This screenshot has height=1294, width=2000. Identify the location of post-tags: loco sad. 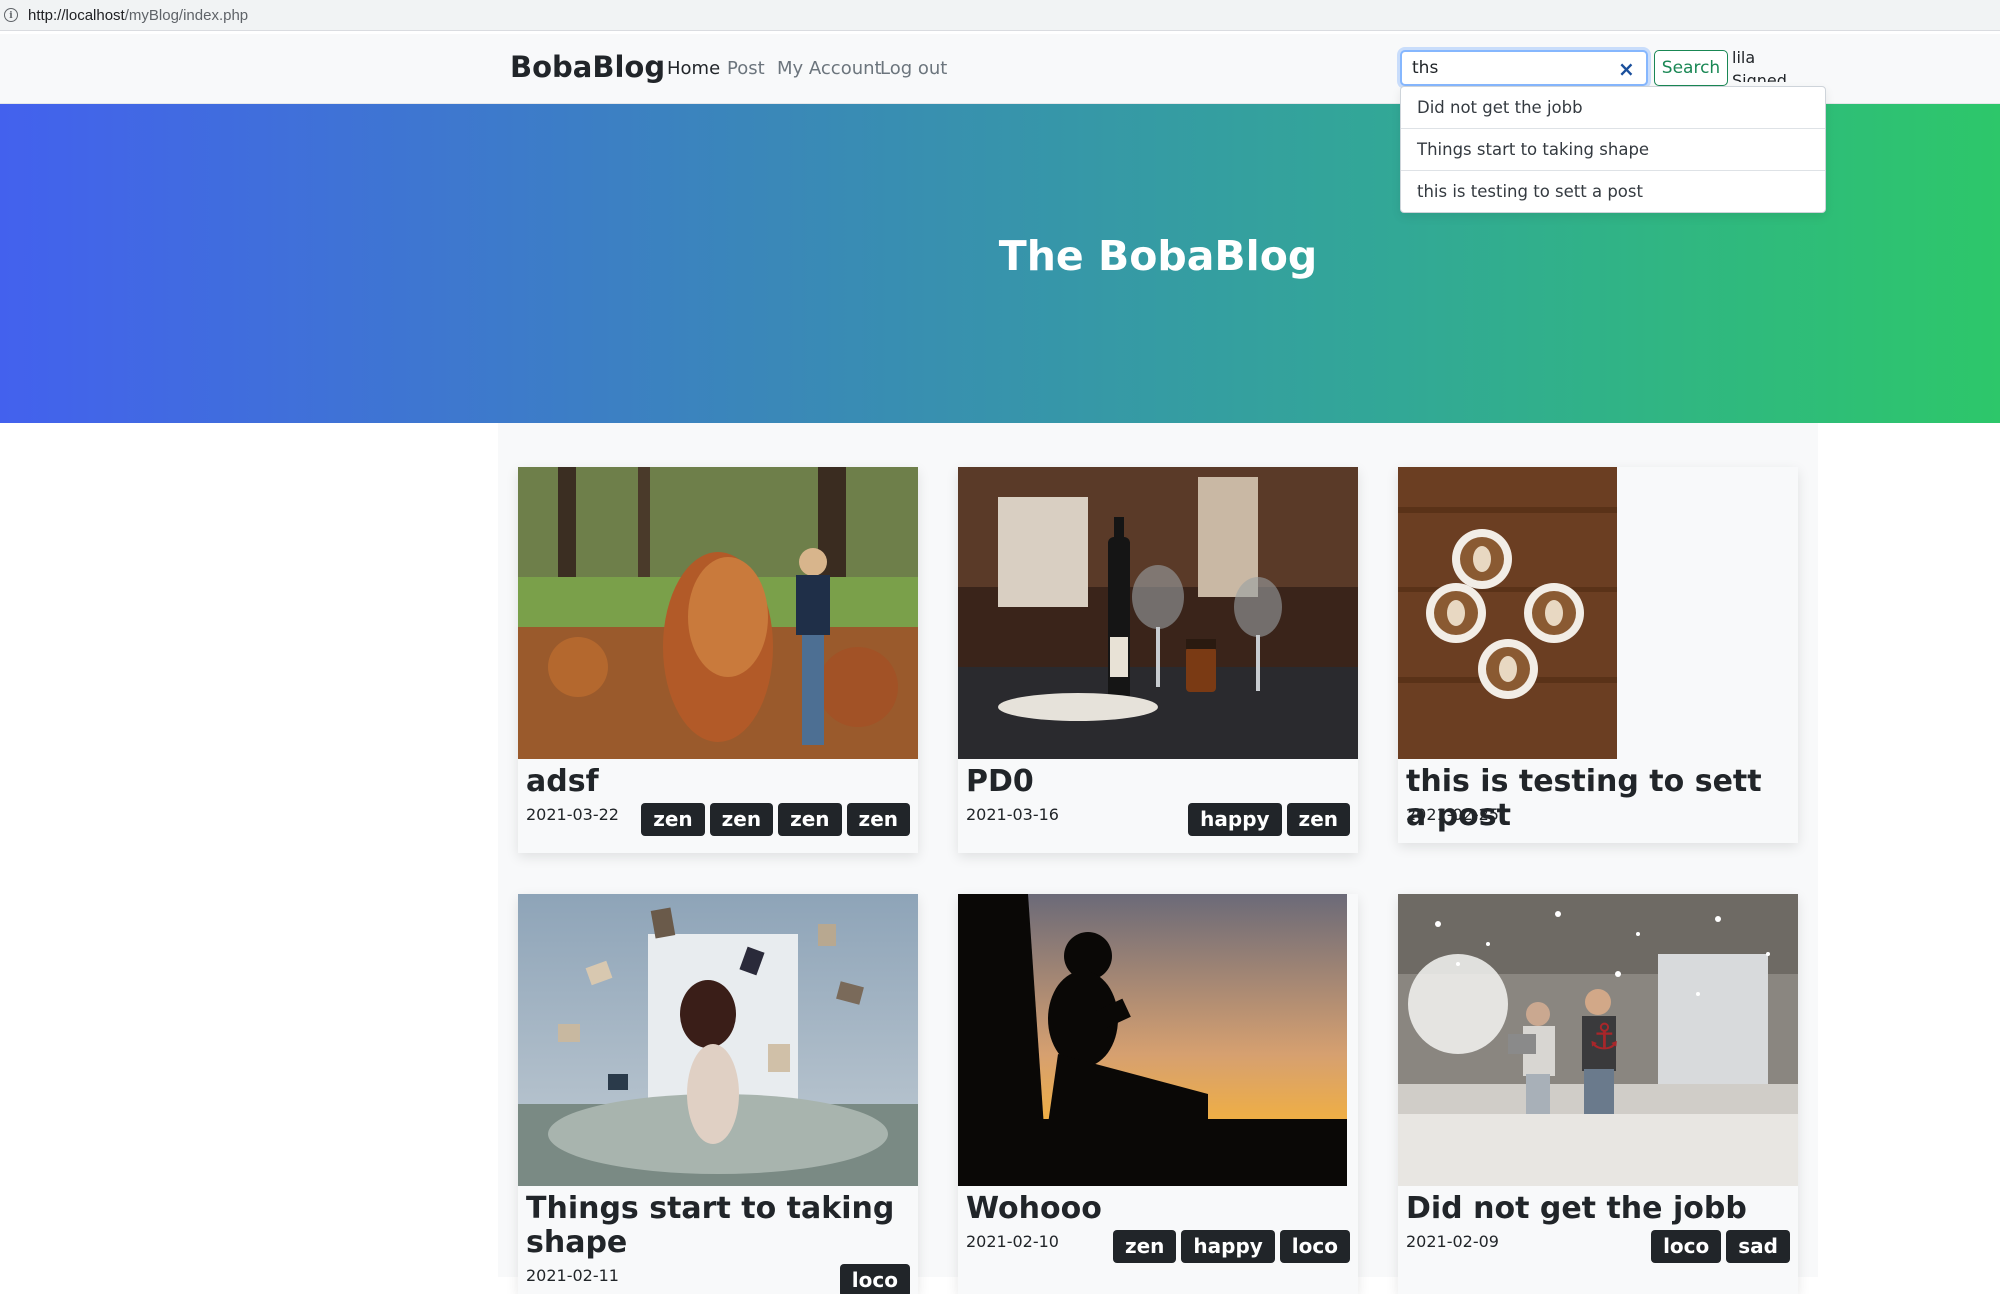
(1720, 1246).